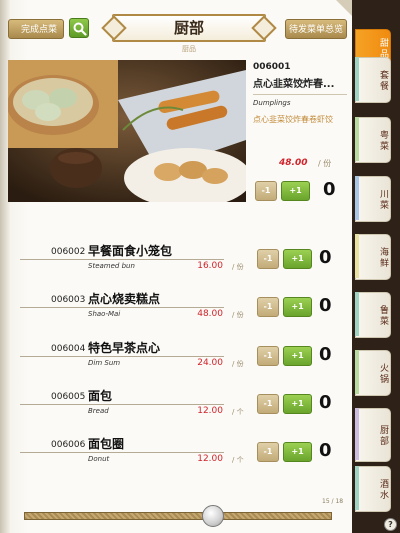  What do you see at coordinates (68, 349) in the screenshot?
I see `dish-code: 006004` at bounding box center [68, 349].